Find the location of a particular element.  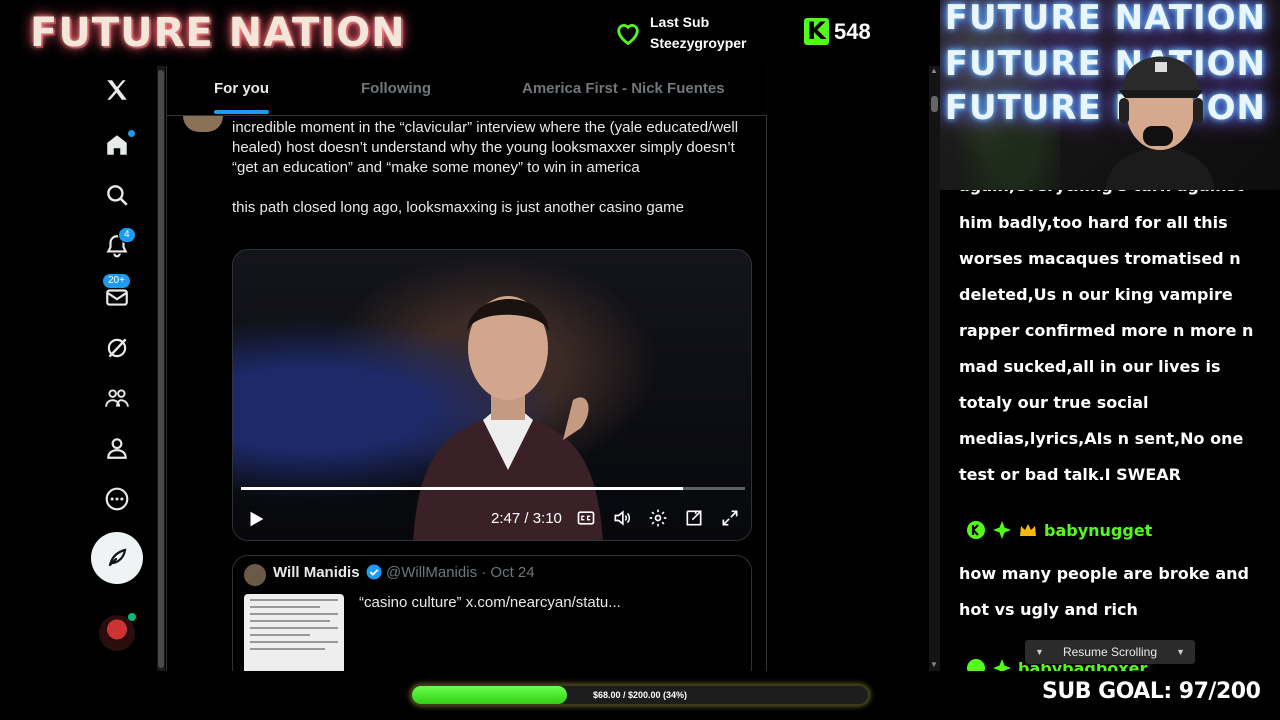

chat-message-line: rapper confirmed more n more n is located at coordinates (1106, 330).